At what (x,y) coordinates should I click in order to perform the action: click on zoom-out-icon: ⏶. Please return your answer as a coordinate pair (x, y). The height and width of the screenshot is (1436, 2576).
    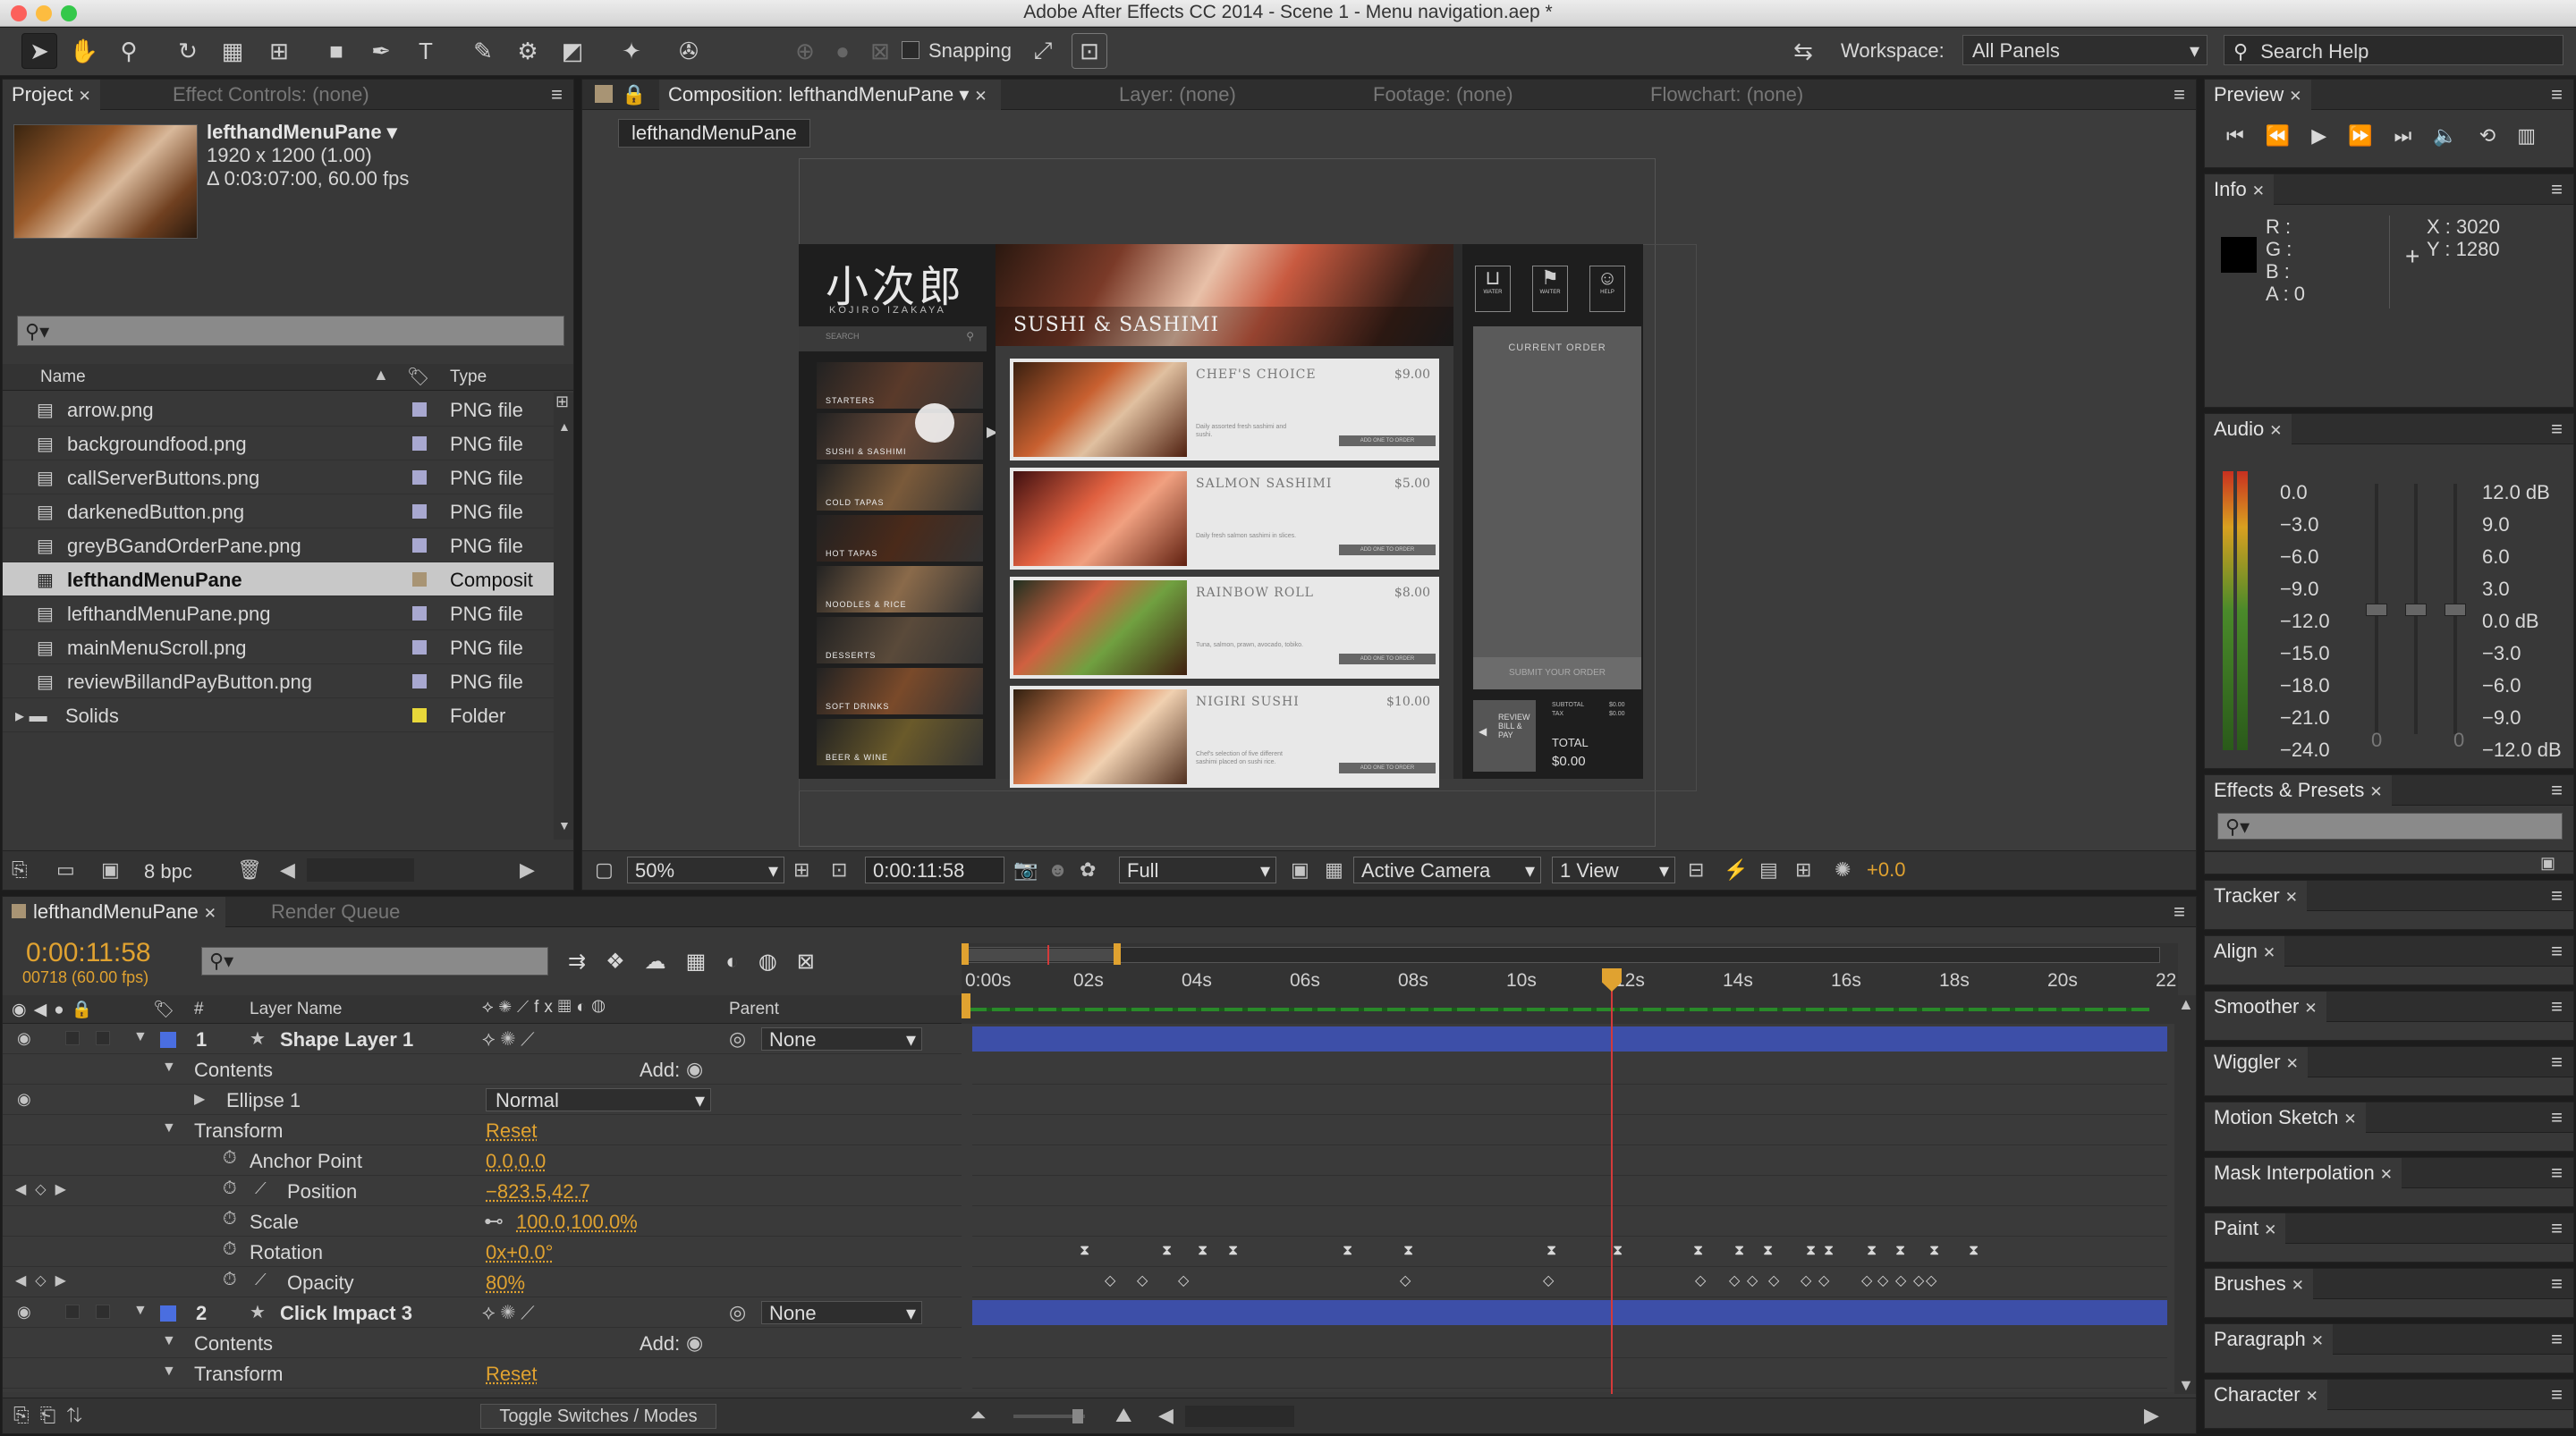
    Looking at the image, I should click on (978, 1415).